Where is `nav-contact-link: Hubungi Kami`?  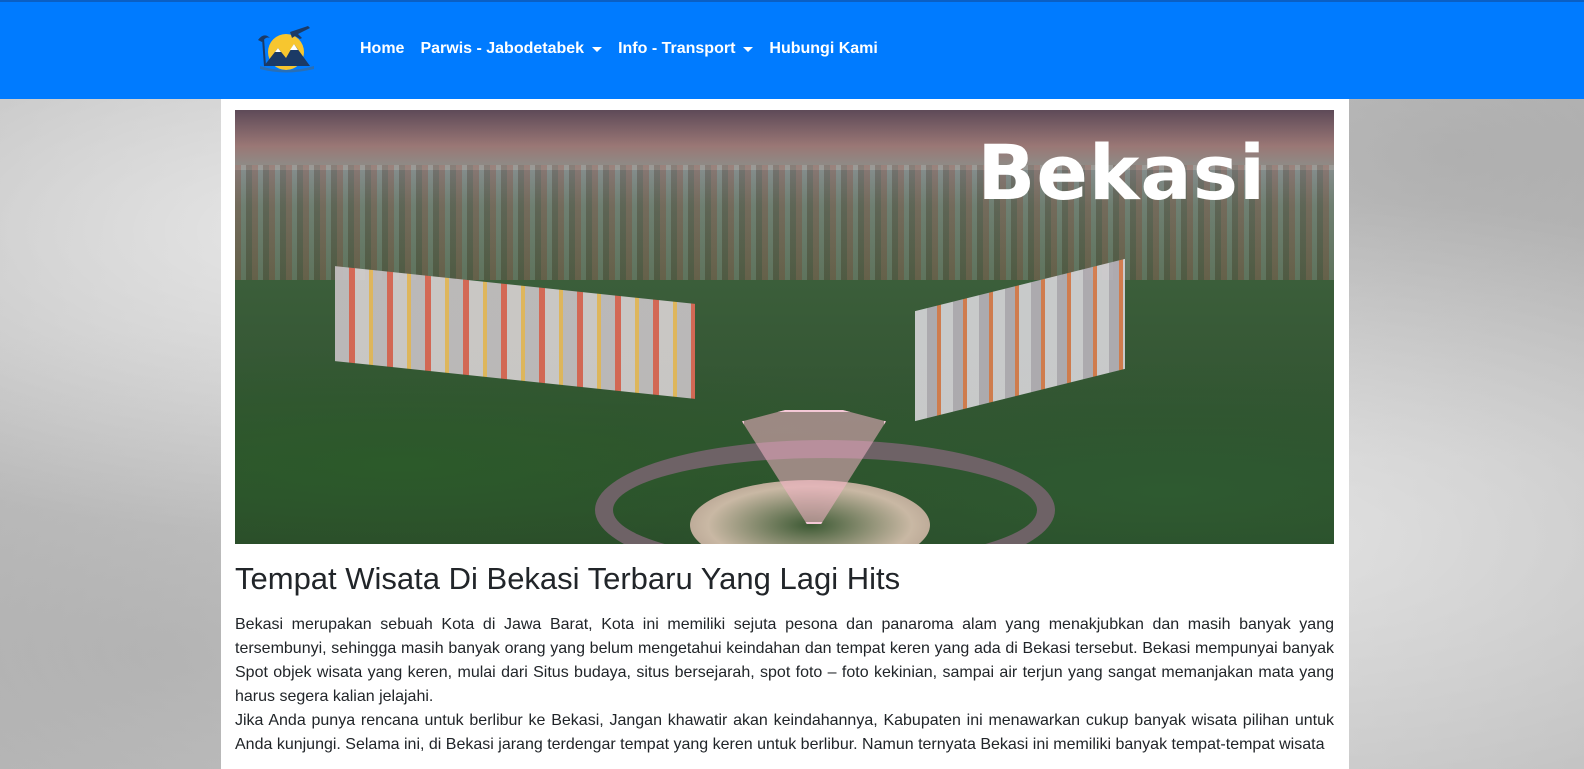 nav-contact-link: Hubungi Kami is located at coordinates (823, 49).